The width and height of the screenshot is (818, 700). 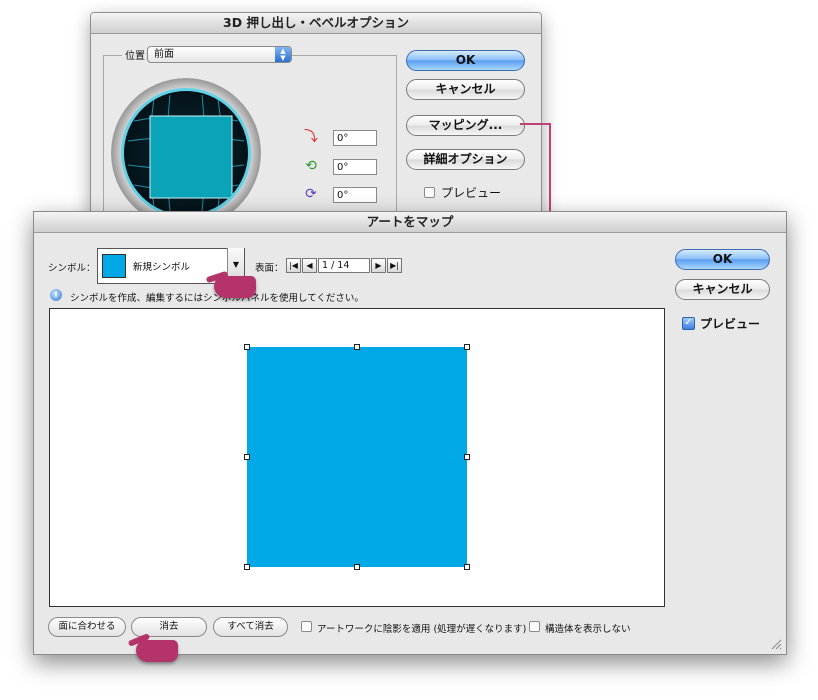 What do you see at coordinates (465, 159) in the screenshot?
I see `more-options-button: 詳細オプション` at bounding box center [465, 159].